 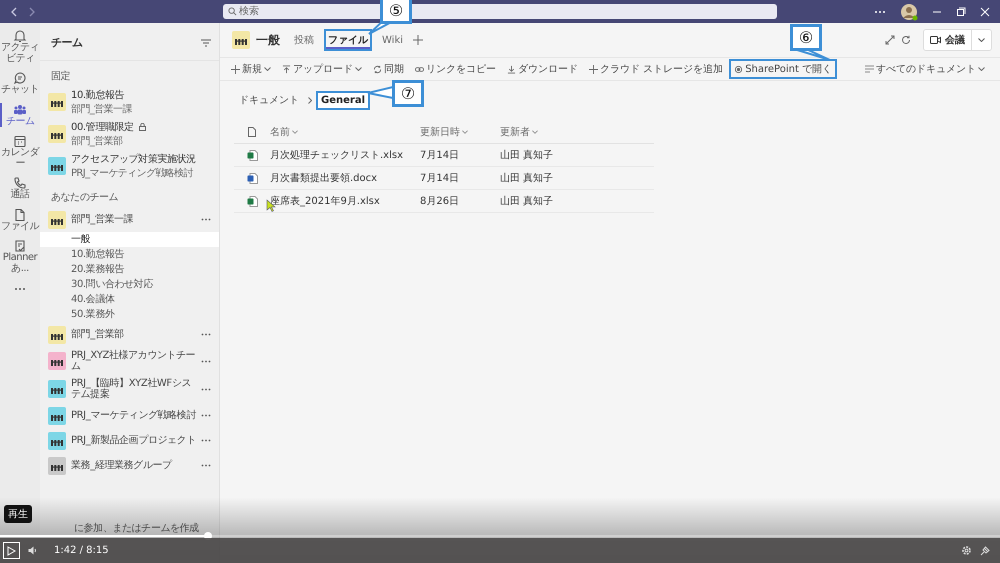 What do you see at coordinates (81, 550) in the screenshot?
I see `playback-time: 1:42 / 8:15` at bounding box center [81, 550].